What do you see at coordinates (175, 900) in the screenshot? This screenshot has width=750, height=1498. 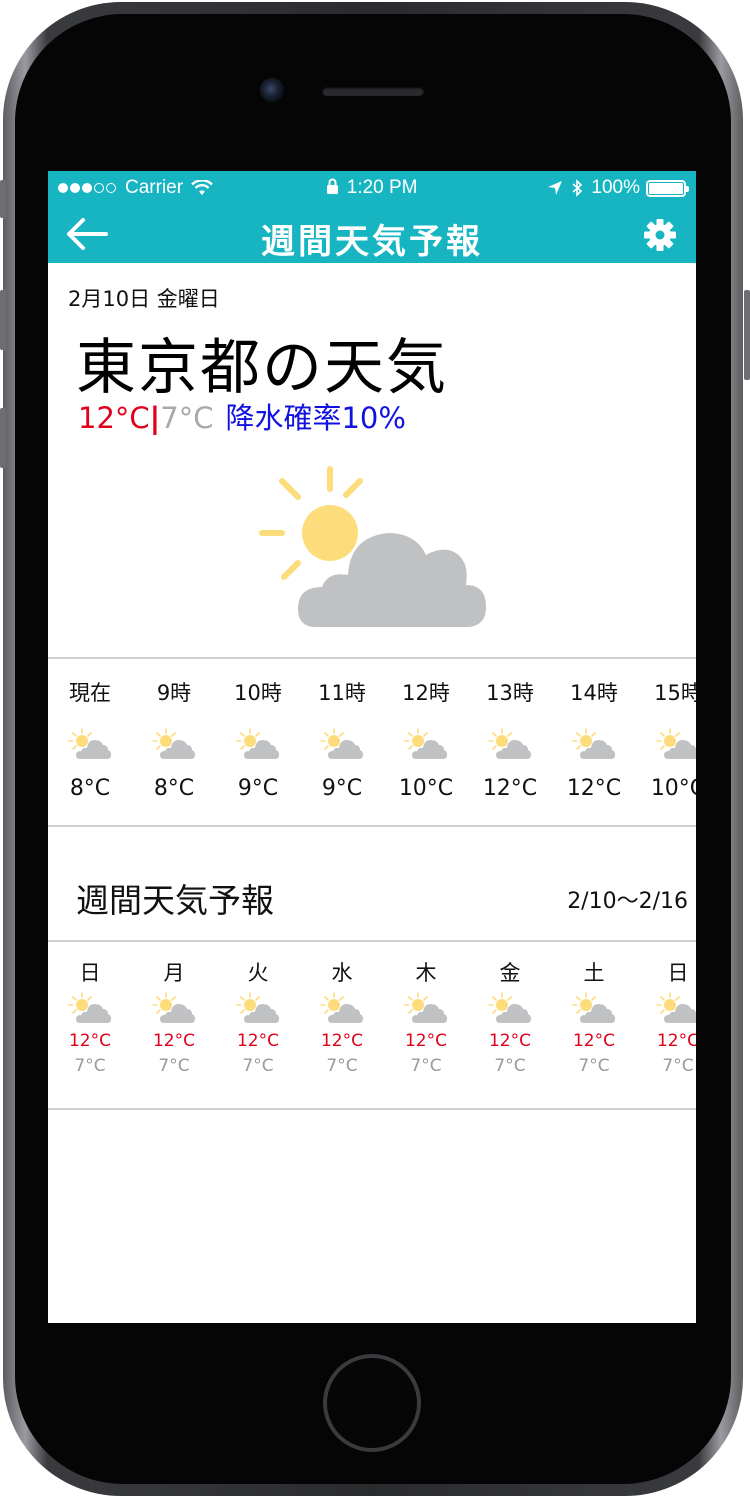 I see `weekly-section-title: 週間天気予報` at bounding box center [175, 900].